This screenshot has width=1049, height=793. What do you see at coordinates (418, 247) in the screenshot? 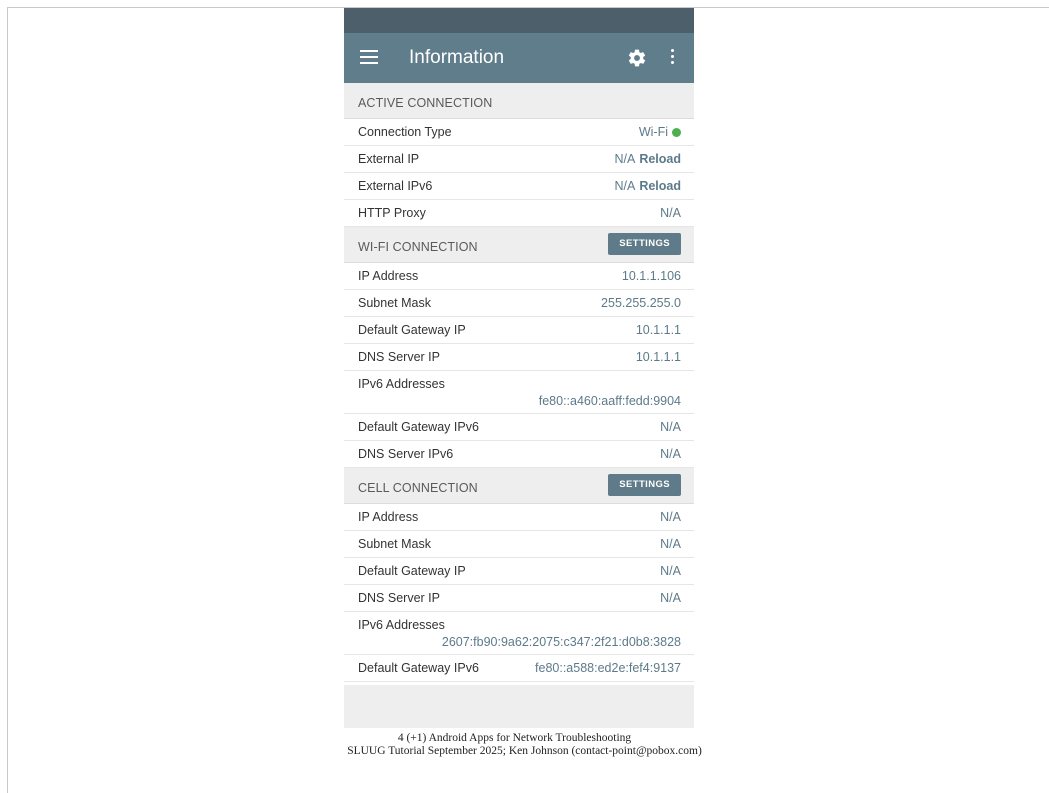
I see `section-title: WI-FI CONNECTION` at bounding box center [418, 247].